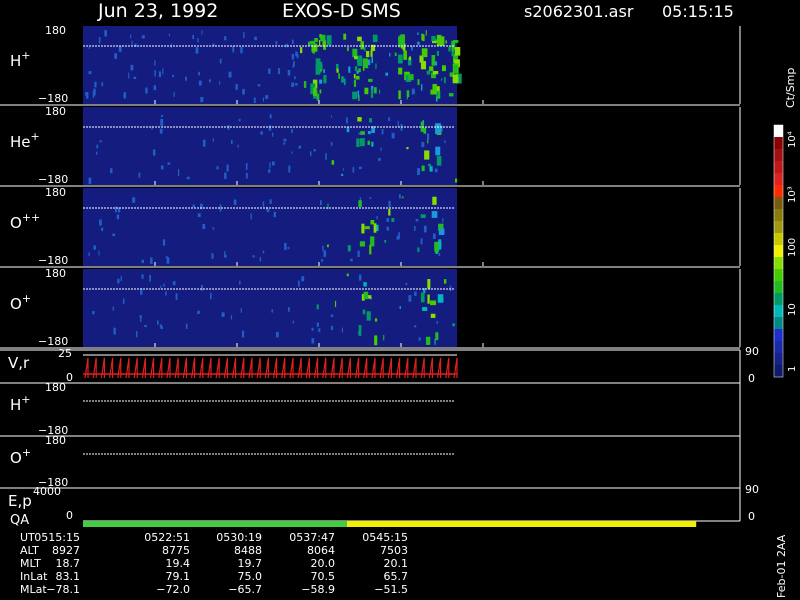 The width and height of the screenshot is (800, 600). Describe the element at coordinates (57, 537) in the screenshot. I see `ephemeris-value: 0515:15` at that location.